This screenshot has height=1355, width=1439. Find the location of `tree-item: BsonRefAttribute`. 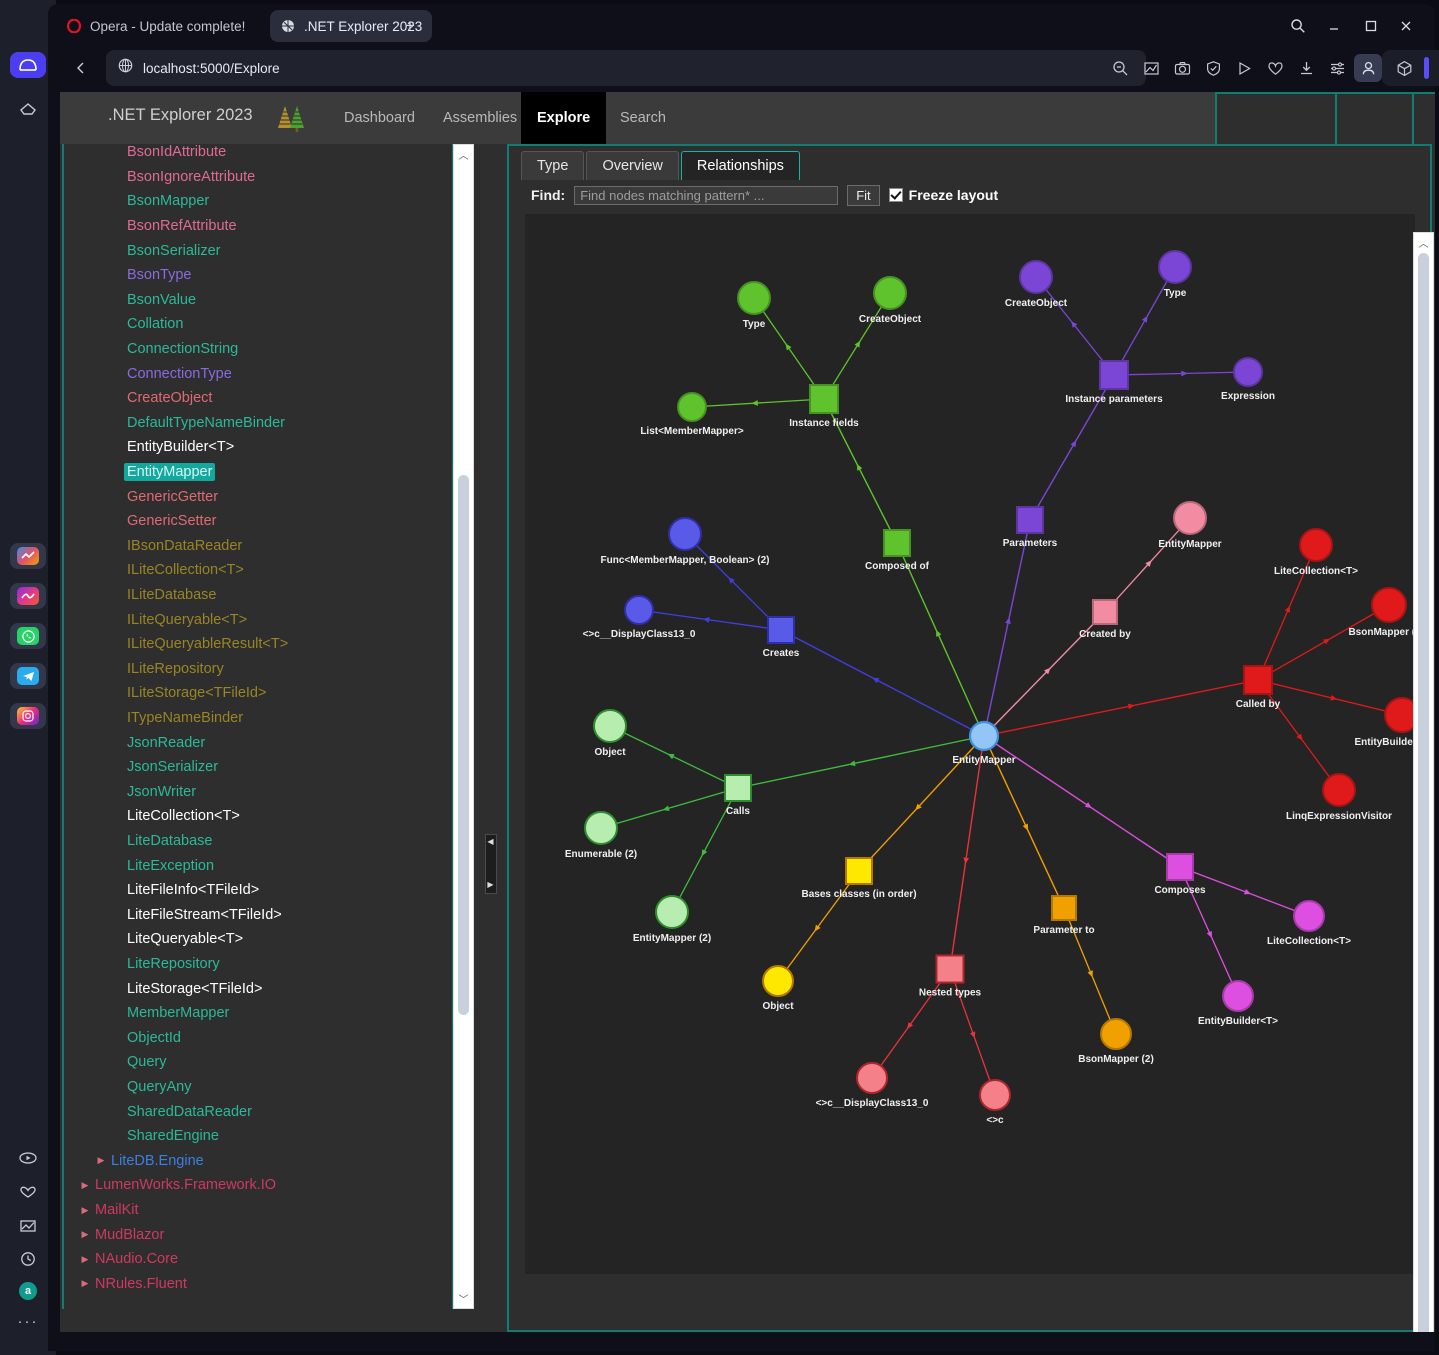

tree-item: BsonRefAttribute is located at coordinates (258, 226).